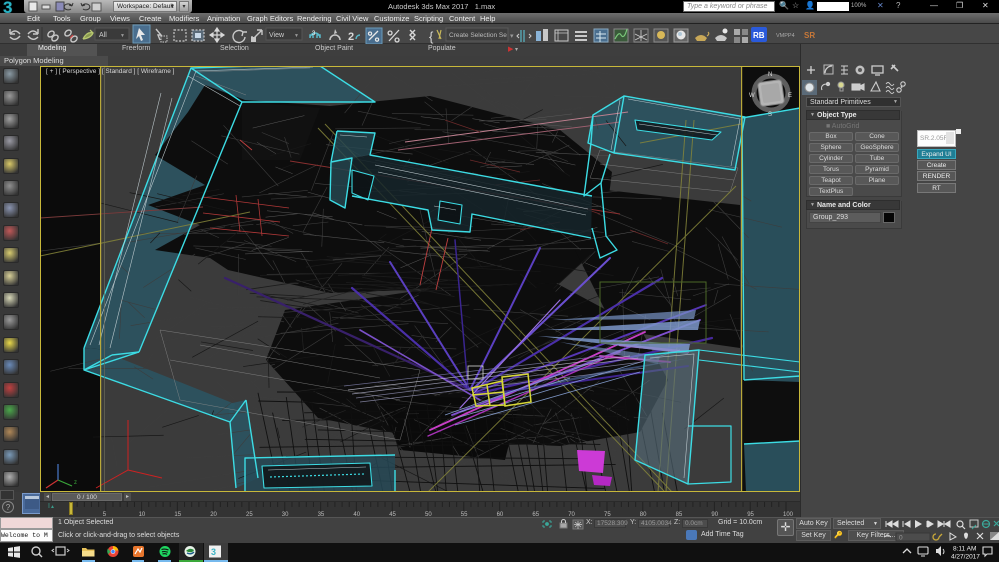 Image resolution: width=999 pixels, height=562 pixels. I want to click on svg-text: 2, so click(351, 37).